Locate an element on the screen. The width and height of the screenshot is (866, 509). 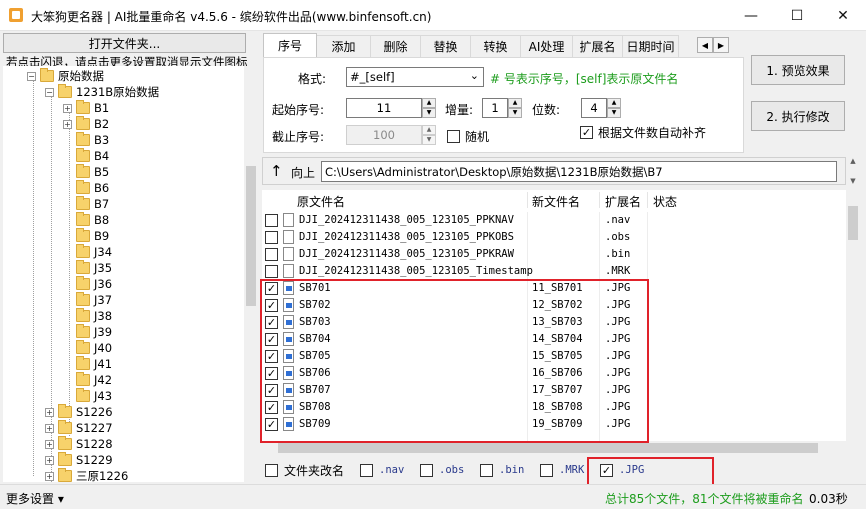
tree-scroll-thumb is located at coordinates (251, 236).